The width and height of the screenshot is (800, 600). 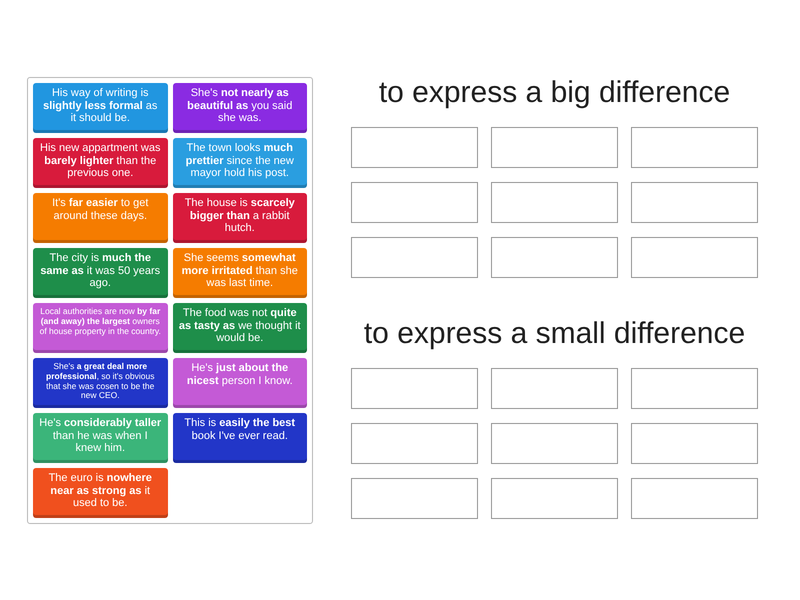 I want to click on sentence-card: This is easily the best book I've ever read., so click(x=239, y=438).